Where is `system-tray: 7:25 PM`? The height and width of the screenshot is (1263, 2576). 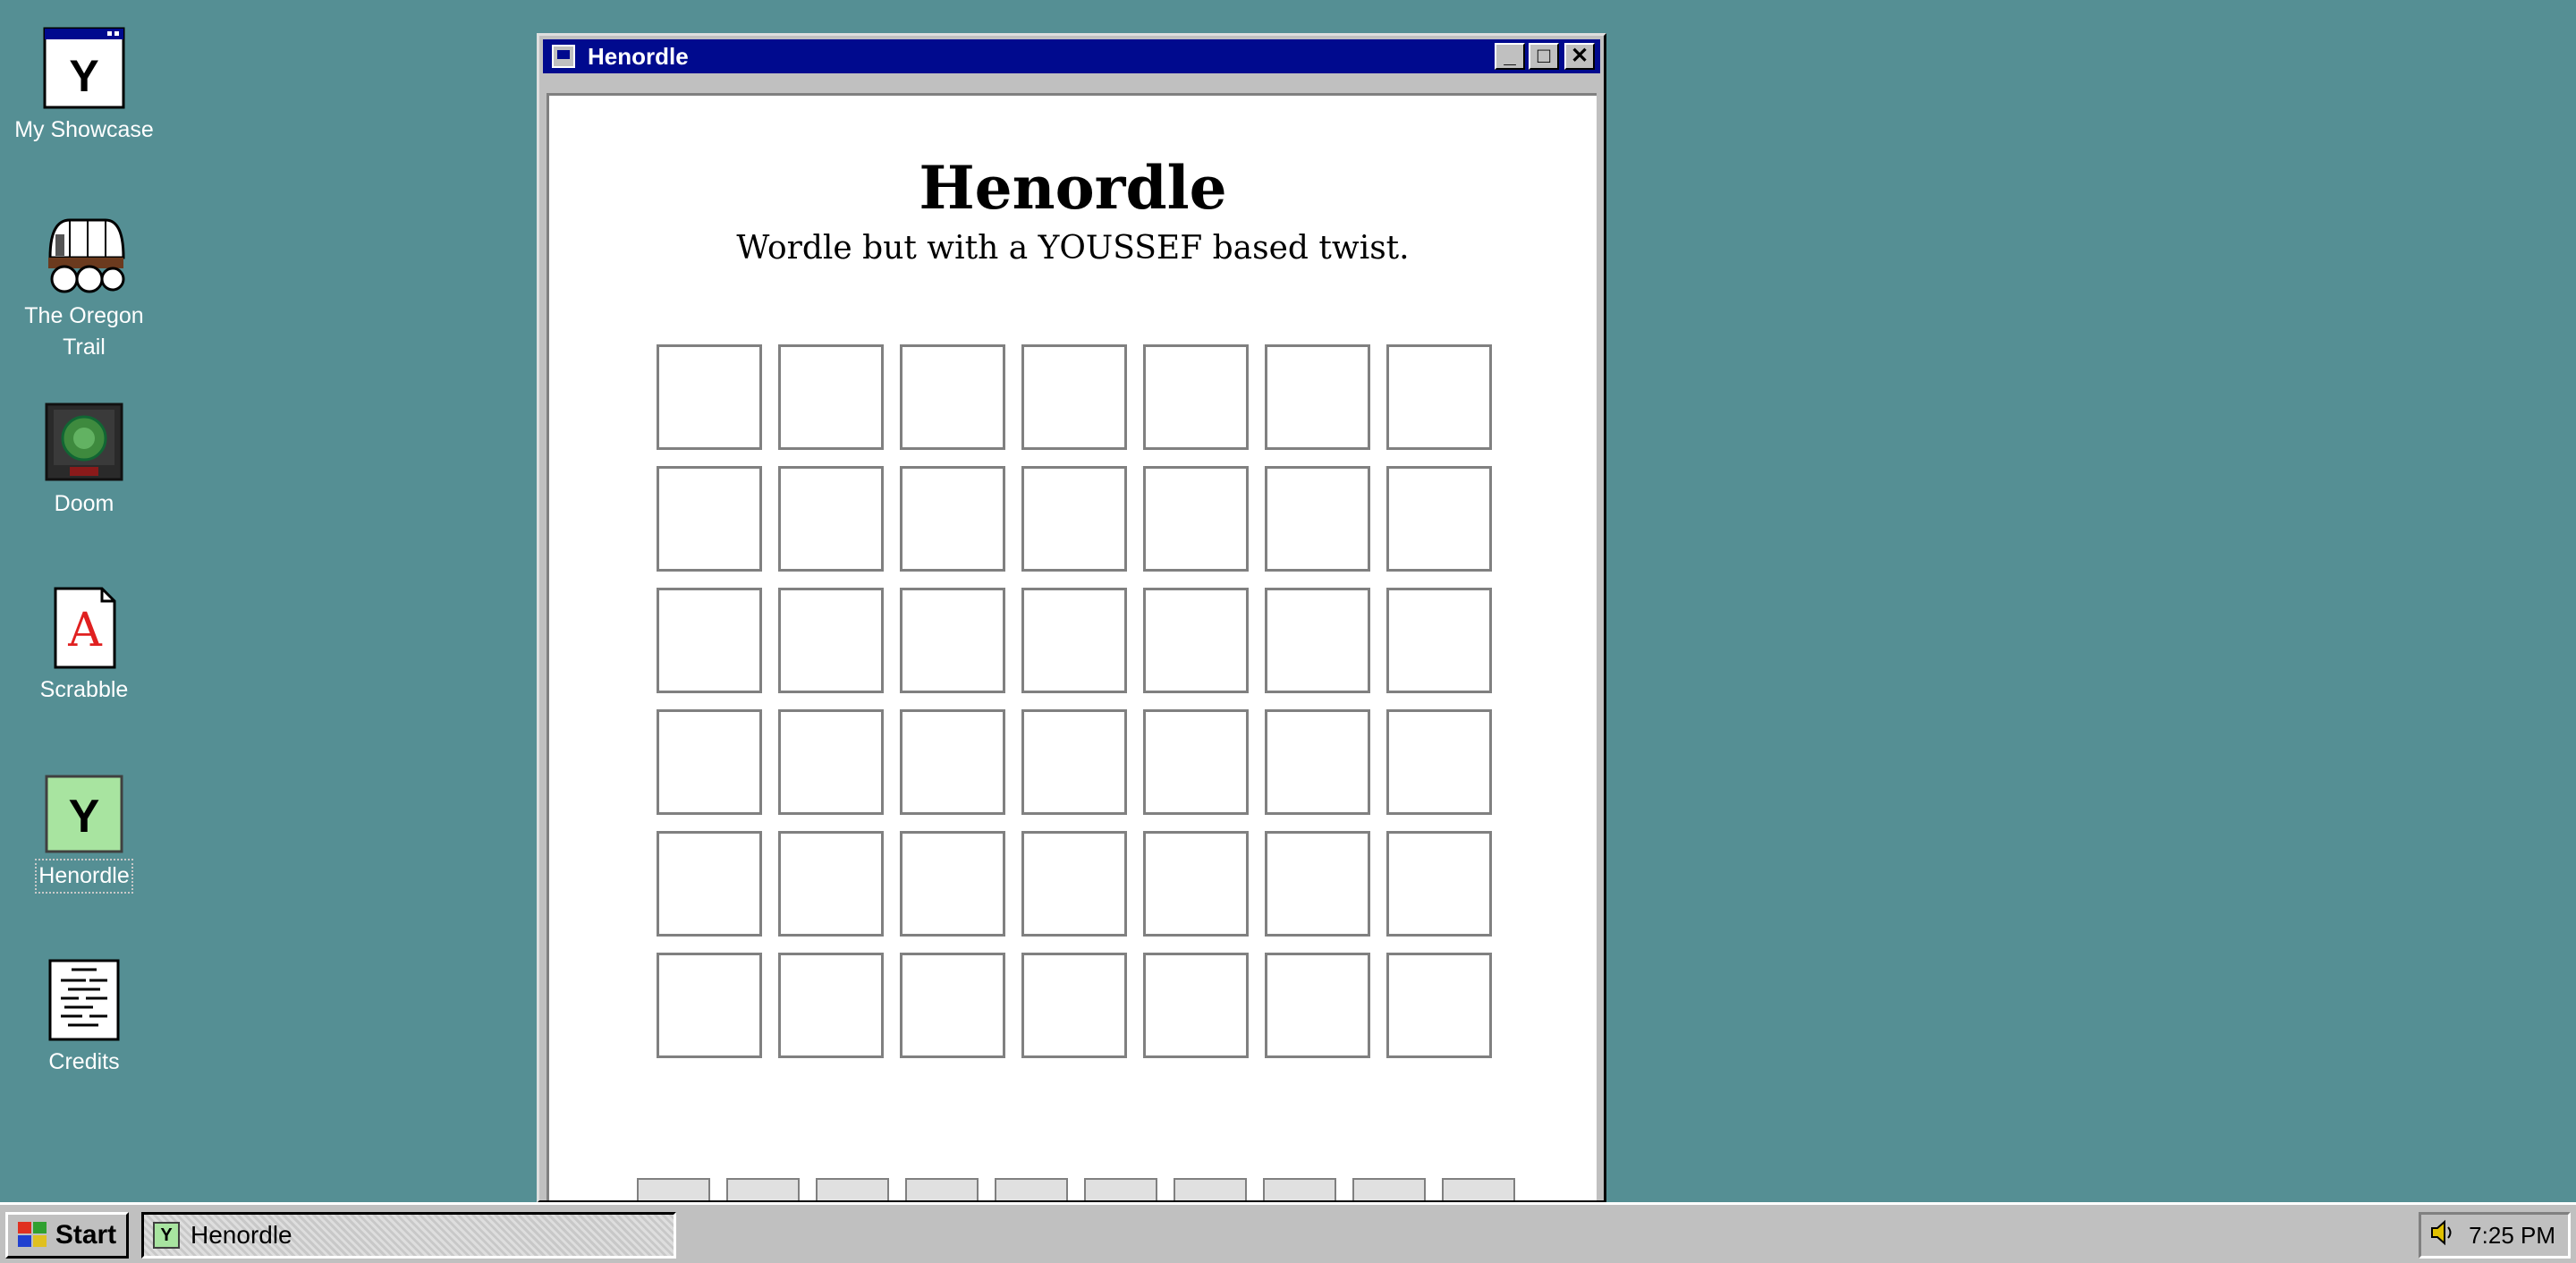
system-tray: 7:25 PM is located at coordinates (2495, 1235).